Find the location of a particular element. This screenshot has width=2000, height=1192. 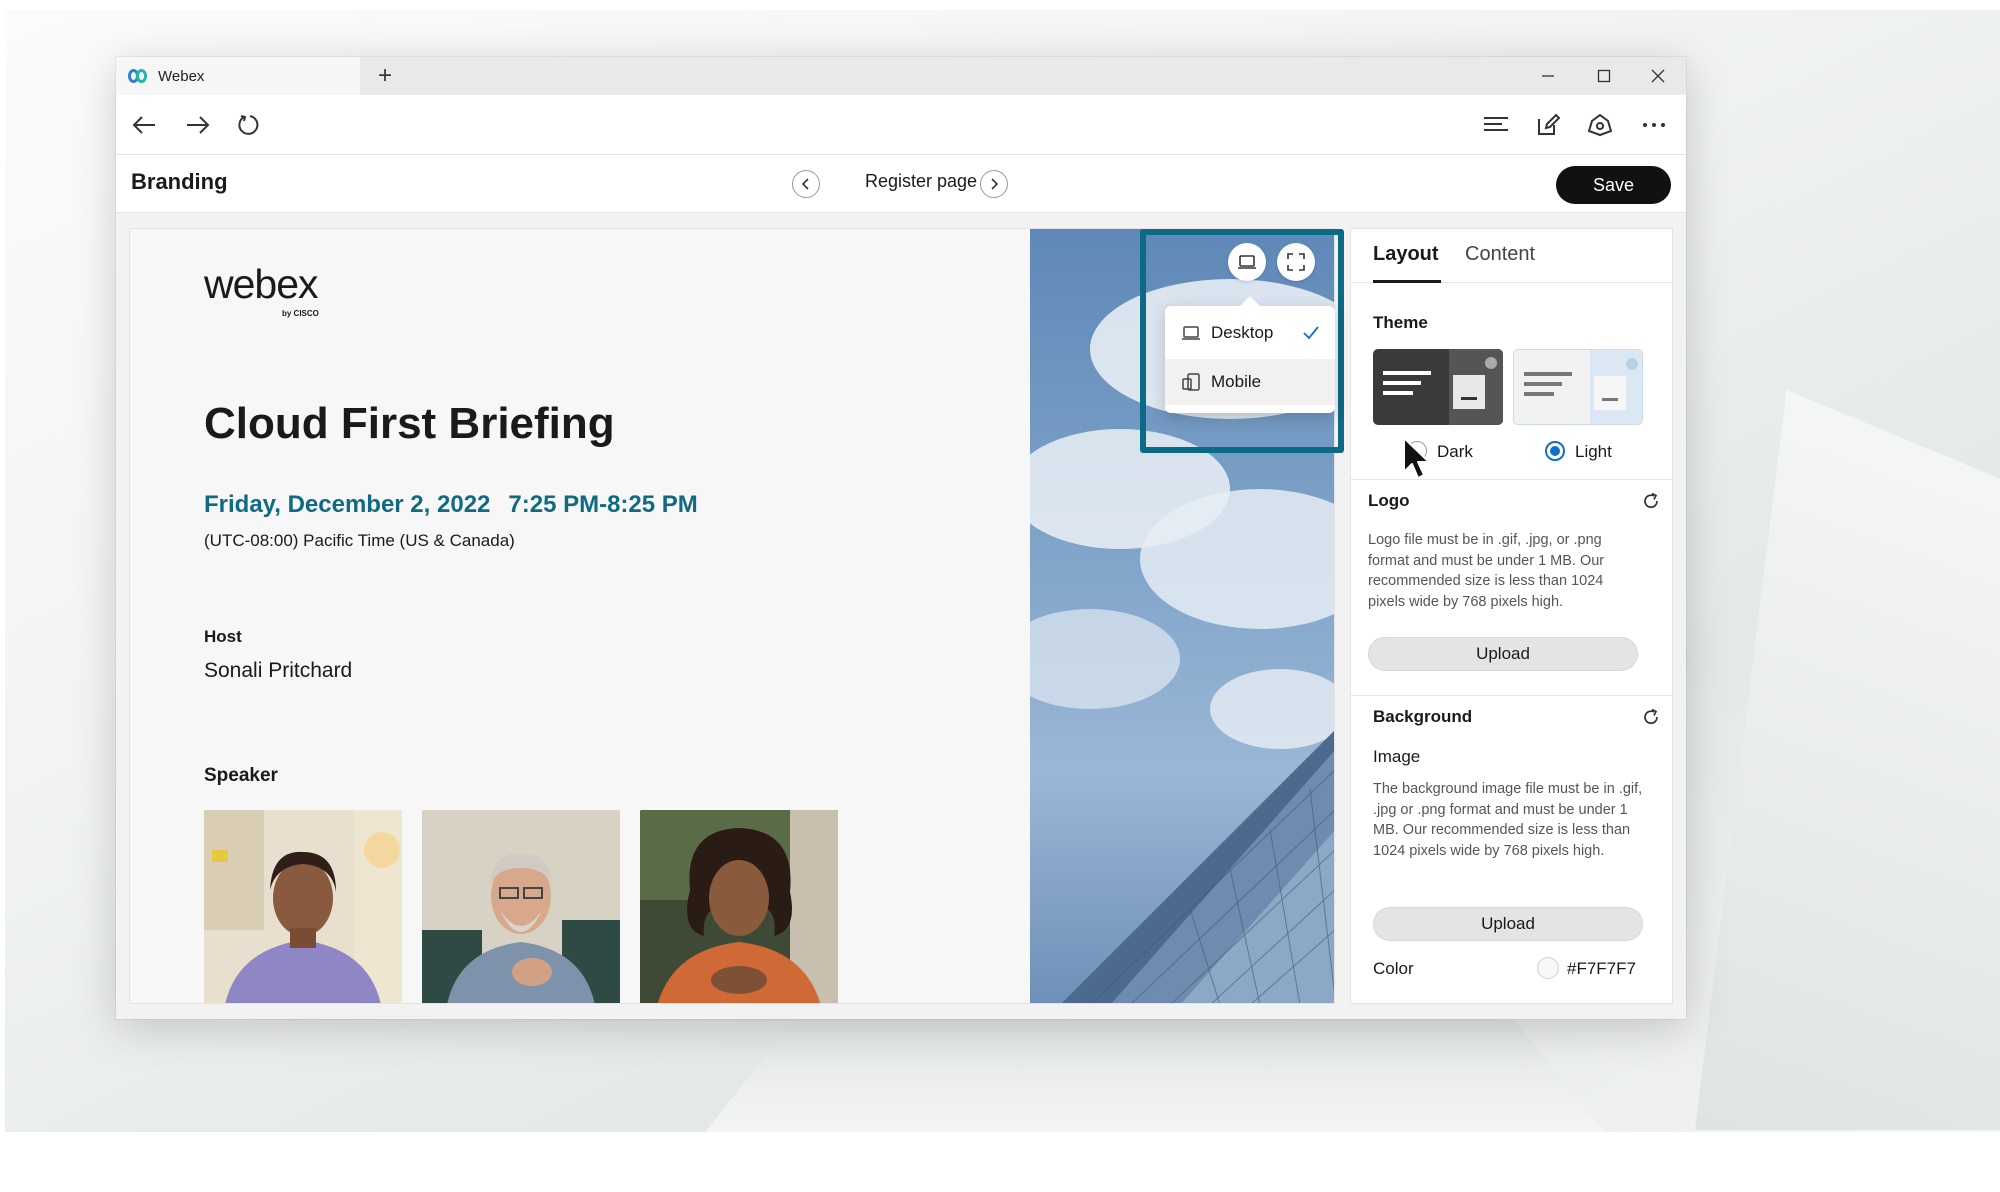

browser-tab: Webex is located at coordinates (238, 76).